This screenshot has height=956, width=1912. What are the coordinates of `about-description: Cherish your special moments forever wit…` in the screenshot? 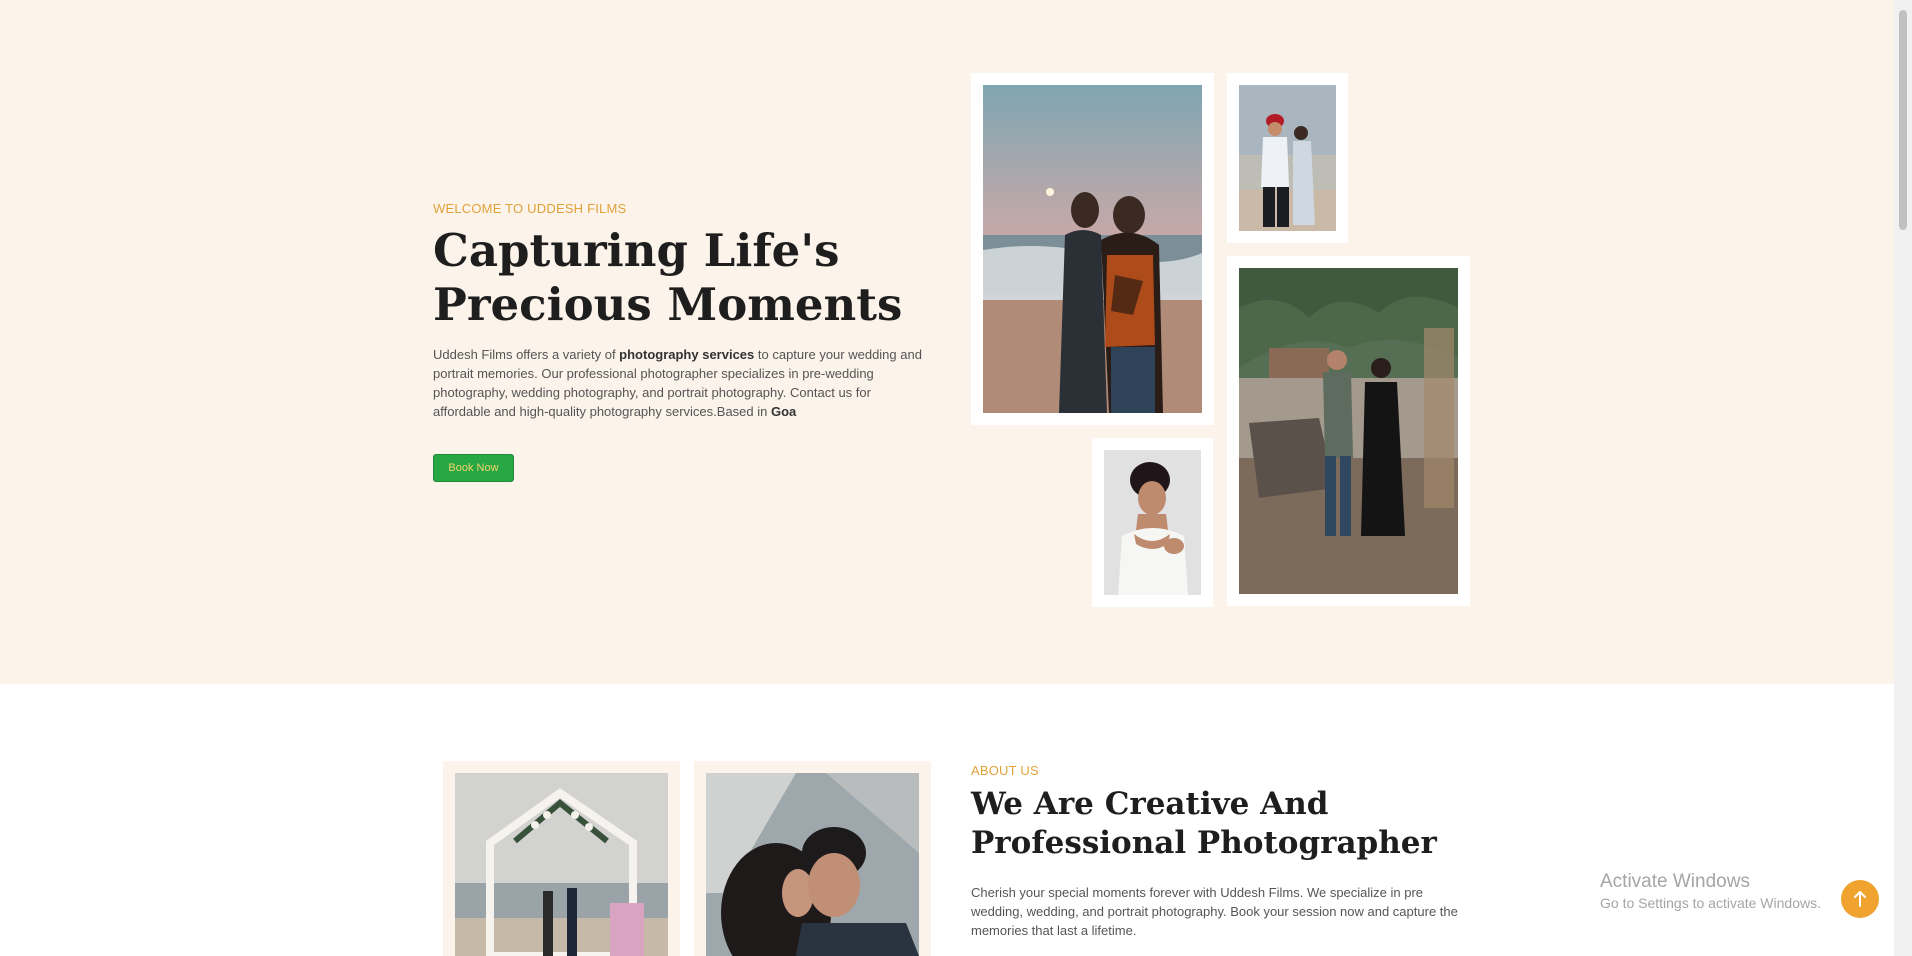 It's located at (1214, 911).